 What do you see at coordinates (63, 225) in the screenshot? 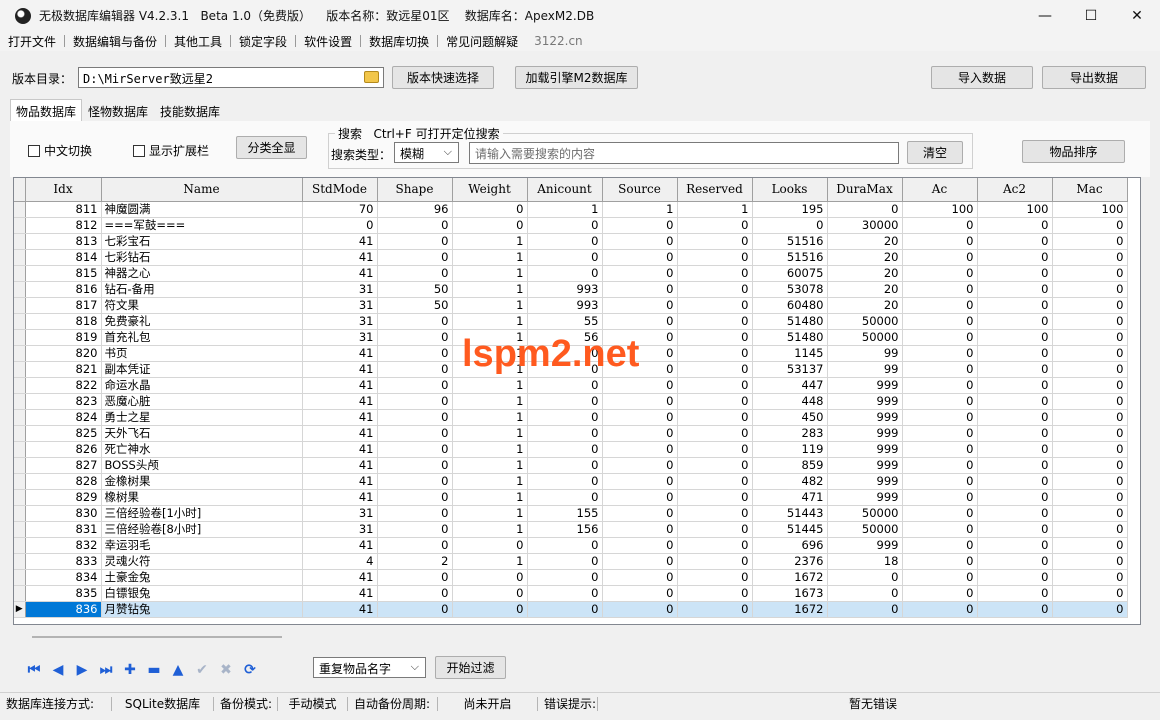
I see `cell-idx: 812` at bounding box center [63, 225].